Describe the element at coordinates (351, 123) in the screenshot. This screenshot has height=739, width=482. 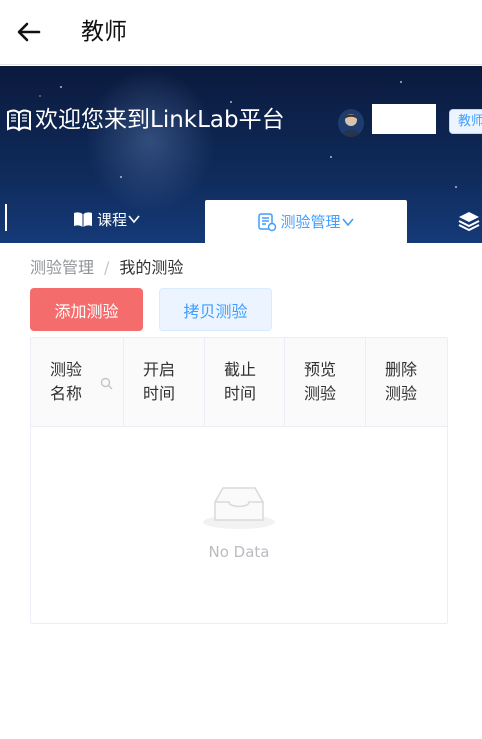
I see `avatar` at that location.